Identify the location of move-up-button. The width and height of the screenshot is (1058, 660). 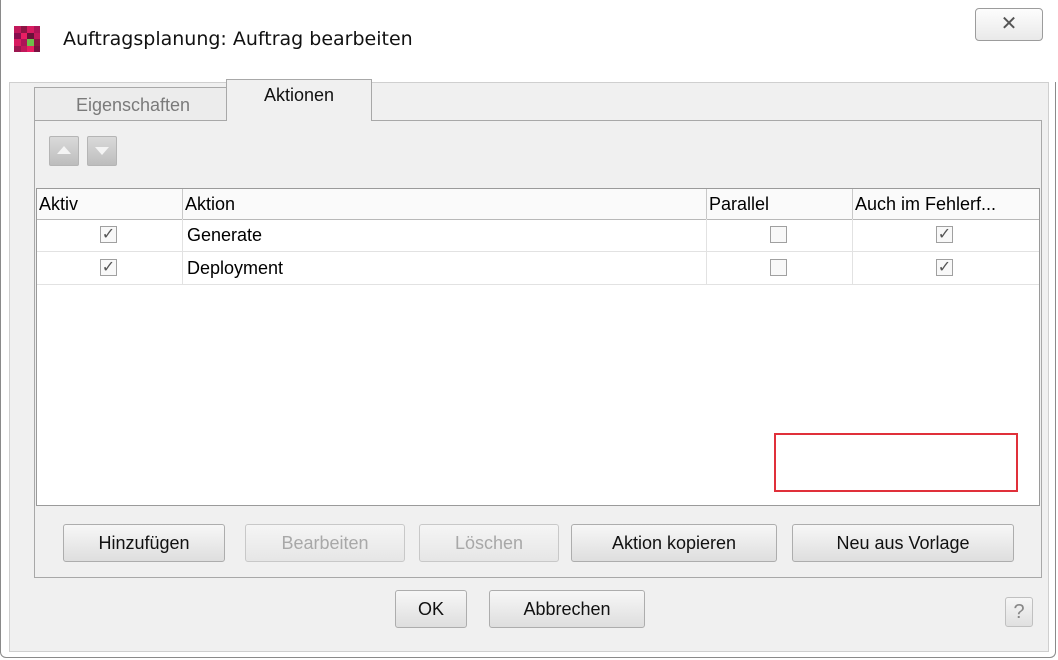
(64, 151).